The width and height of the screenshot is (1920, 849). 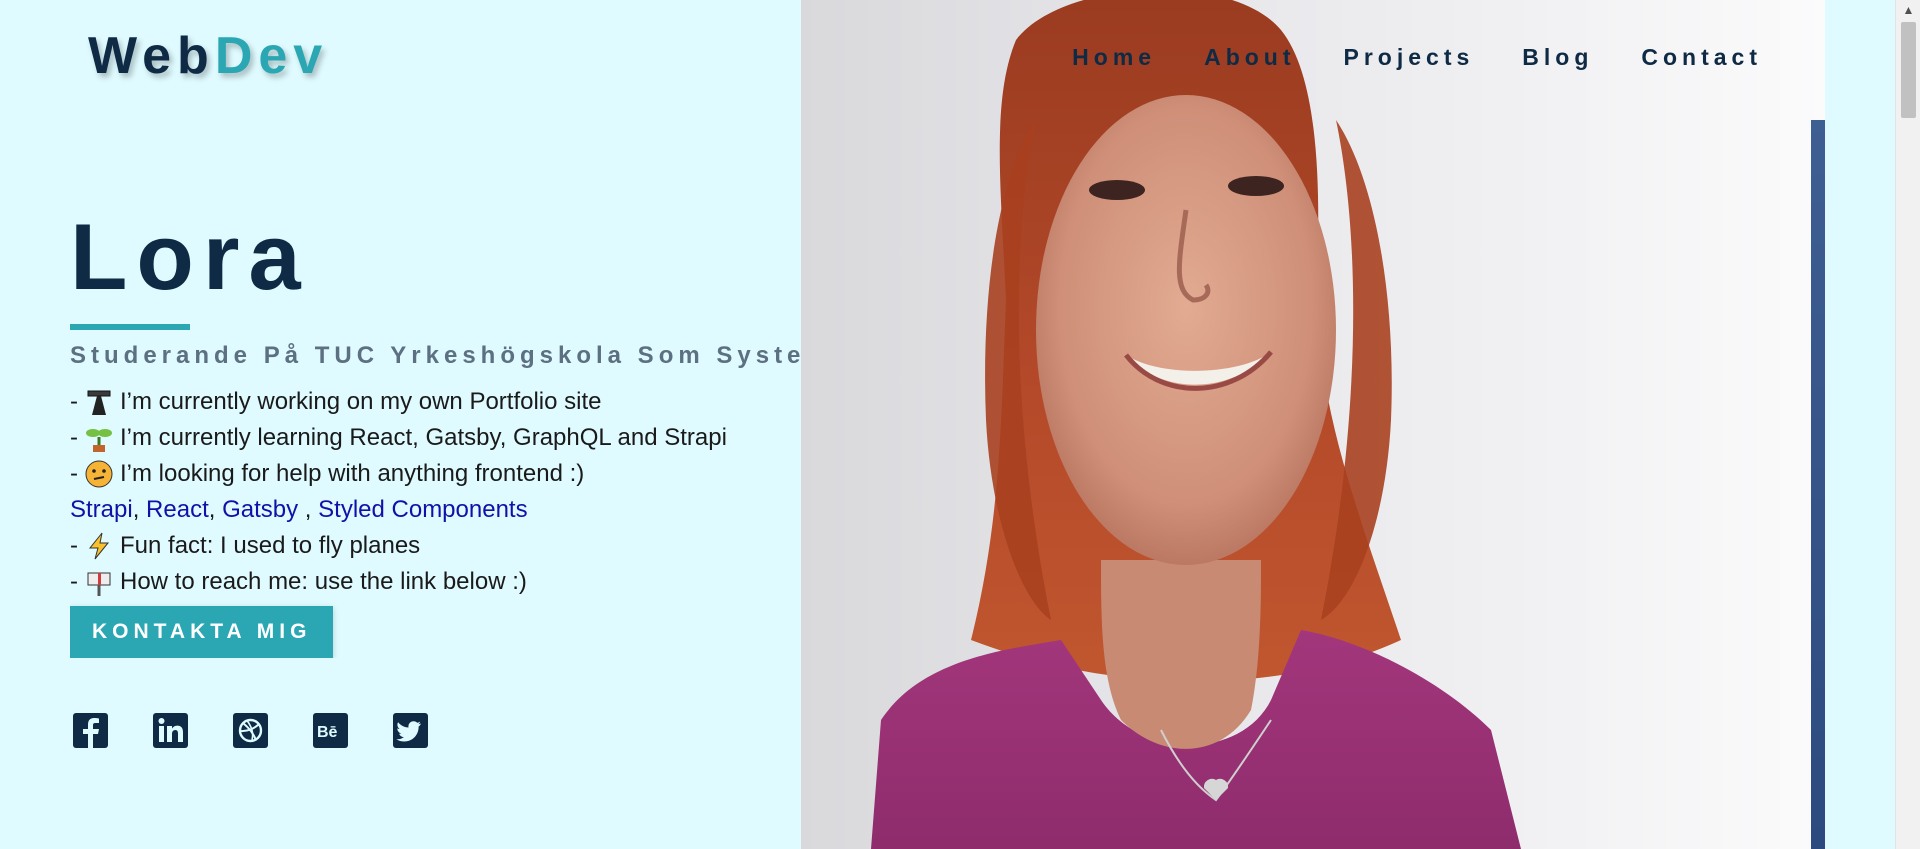 What do you see at coordinates (323, 581) in the screenshot?
I see `bio-line-text: How to reach me: use the link below :)` at bounding box center [323, 581].